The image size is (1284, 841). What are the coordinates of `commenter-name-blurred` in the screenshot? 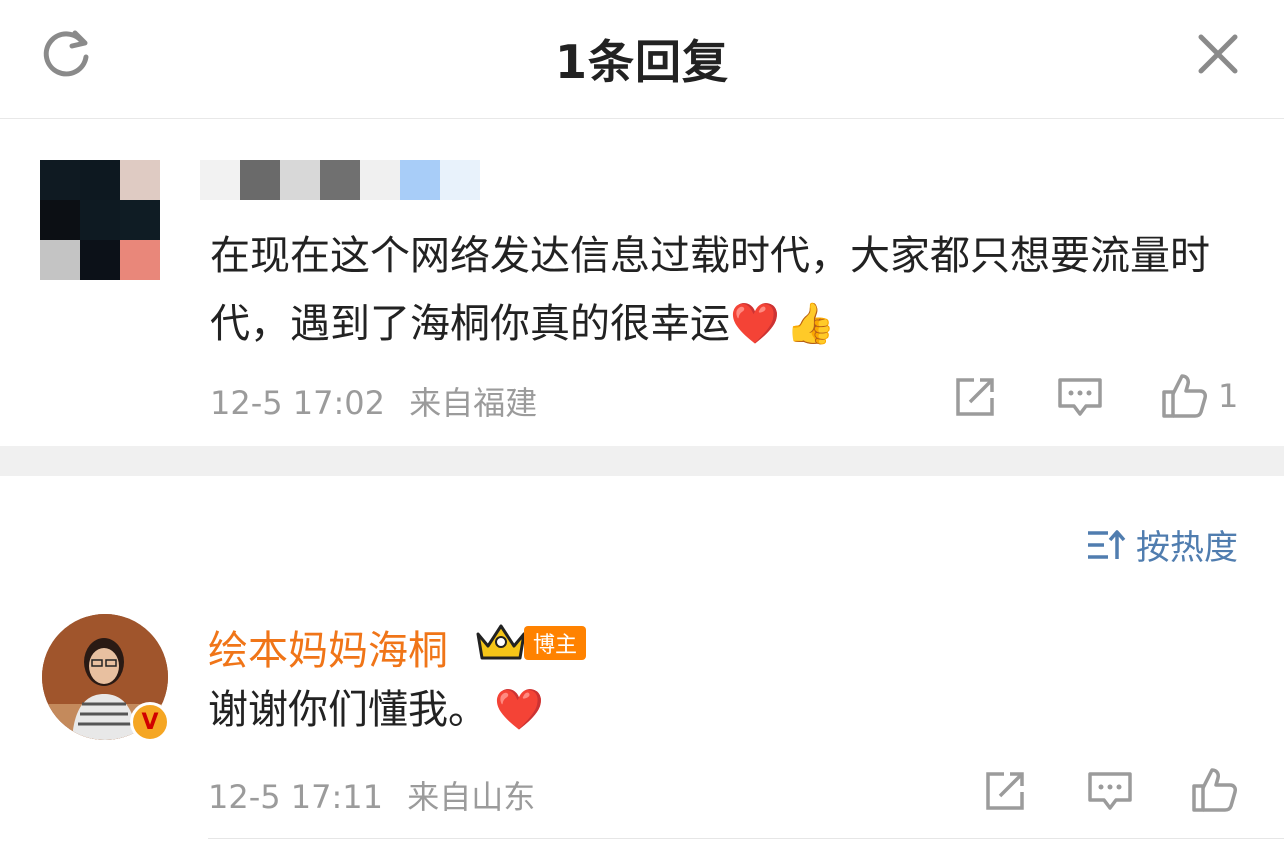 It's located at (350, 180).